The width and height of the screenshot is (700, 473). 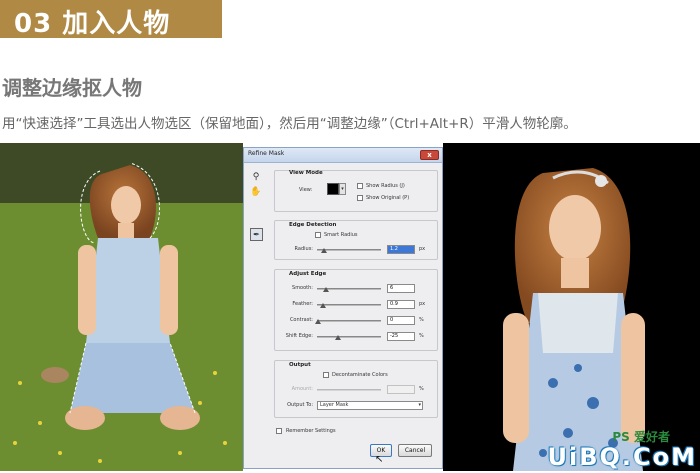 What do you see at coordinates (574, 319) in the screenshot?
I see `girl-cutout-illustration` at bounding box center [574, 319].